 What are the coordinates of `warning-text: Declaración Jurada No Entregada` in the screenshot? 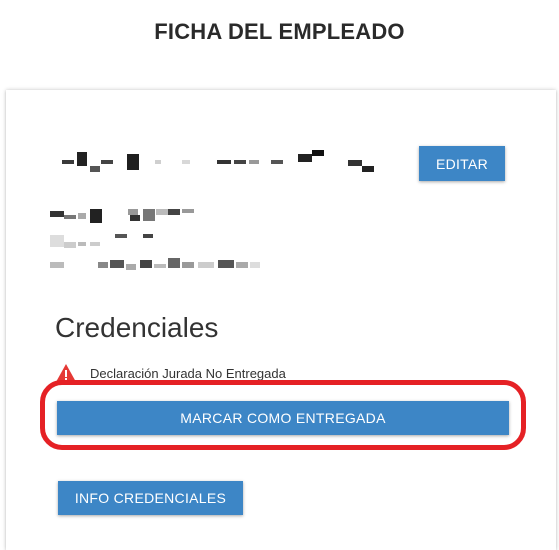 It's located at (188, 373).